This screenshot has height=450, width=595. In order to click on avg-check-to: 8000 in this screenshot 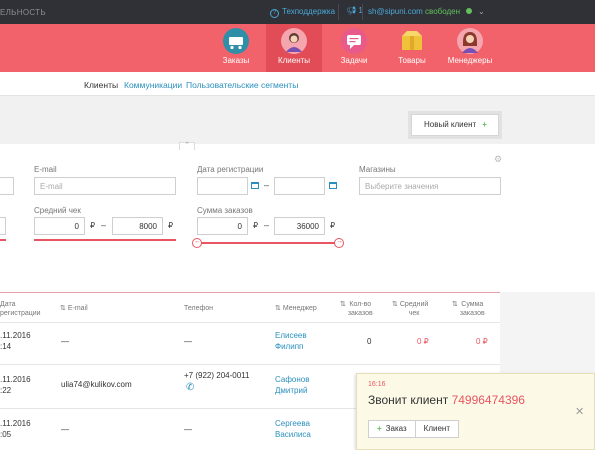, I will do `click(137, 226)`.